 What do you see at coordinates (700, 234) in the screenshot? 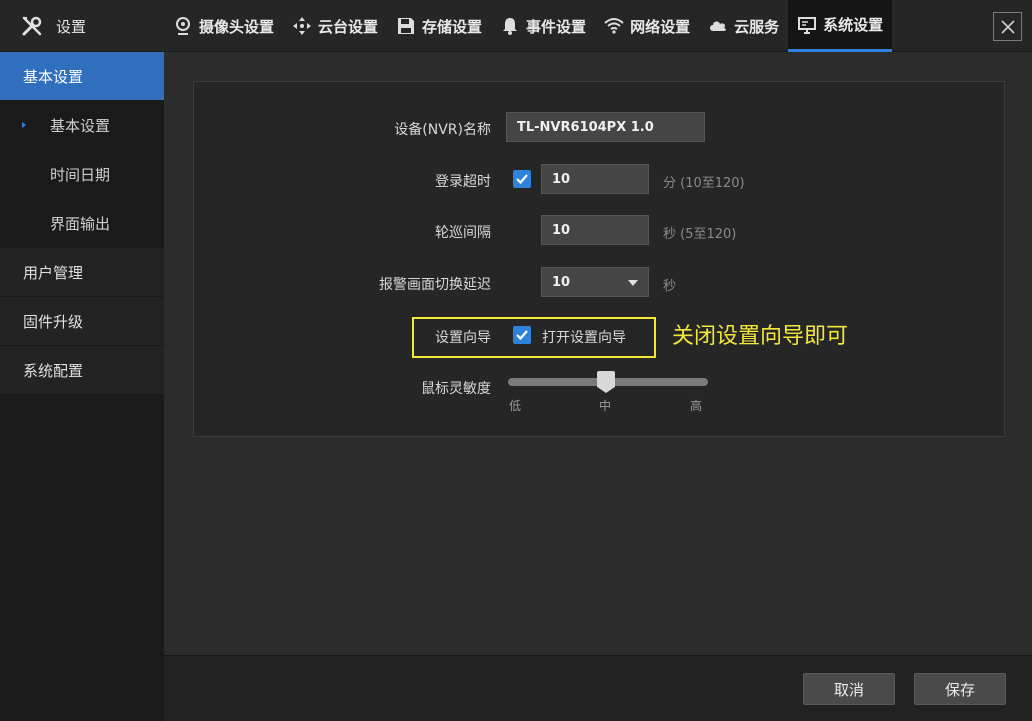
I see `patrol-interval-hint: 秒 (5至120)` at bounding box center [700, 234].